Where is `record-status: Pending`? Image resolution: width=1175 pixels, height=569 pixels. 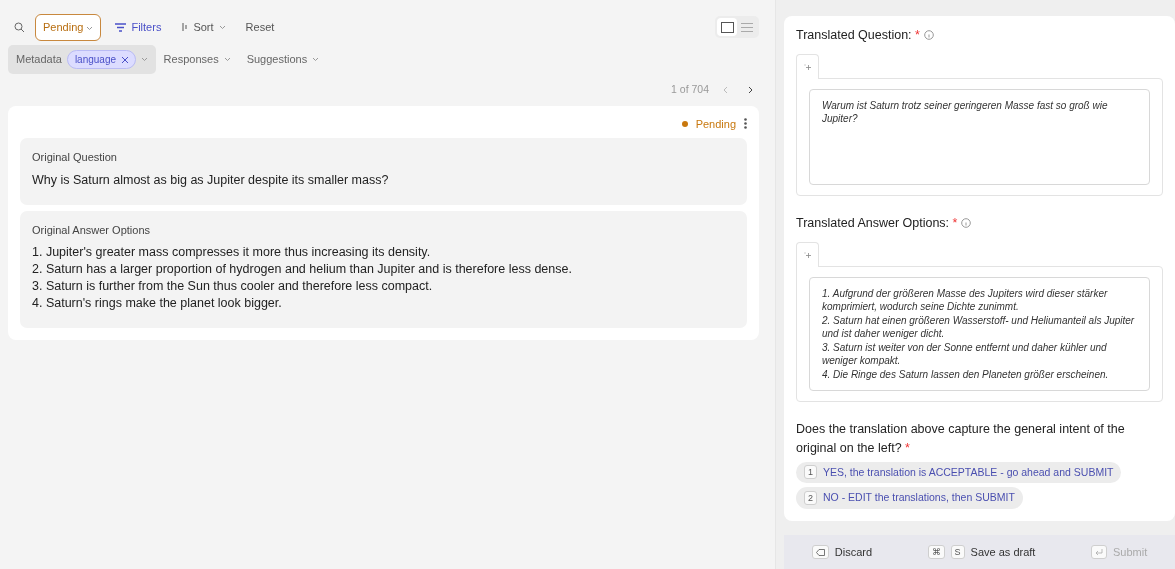 record-status: Pending is located at coordinates (715, 124).